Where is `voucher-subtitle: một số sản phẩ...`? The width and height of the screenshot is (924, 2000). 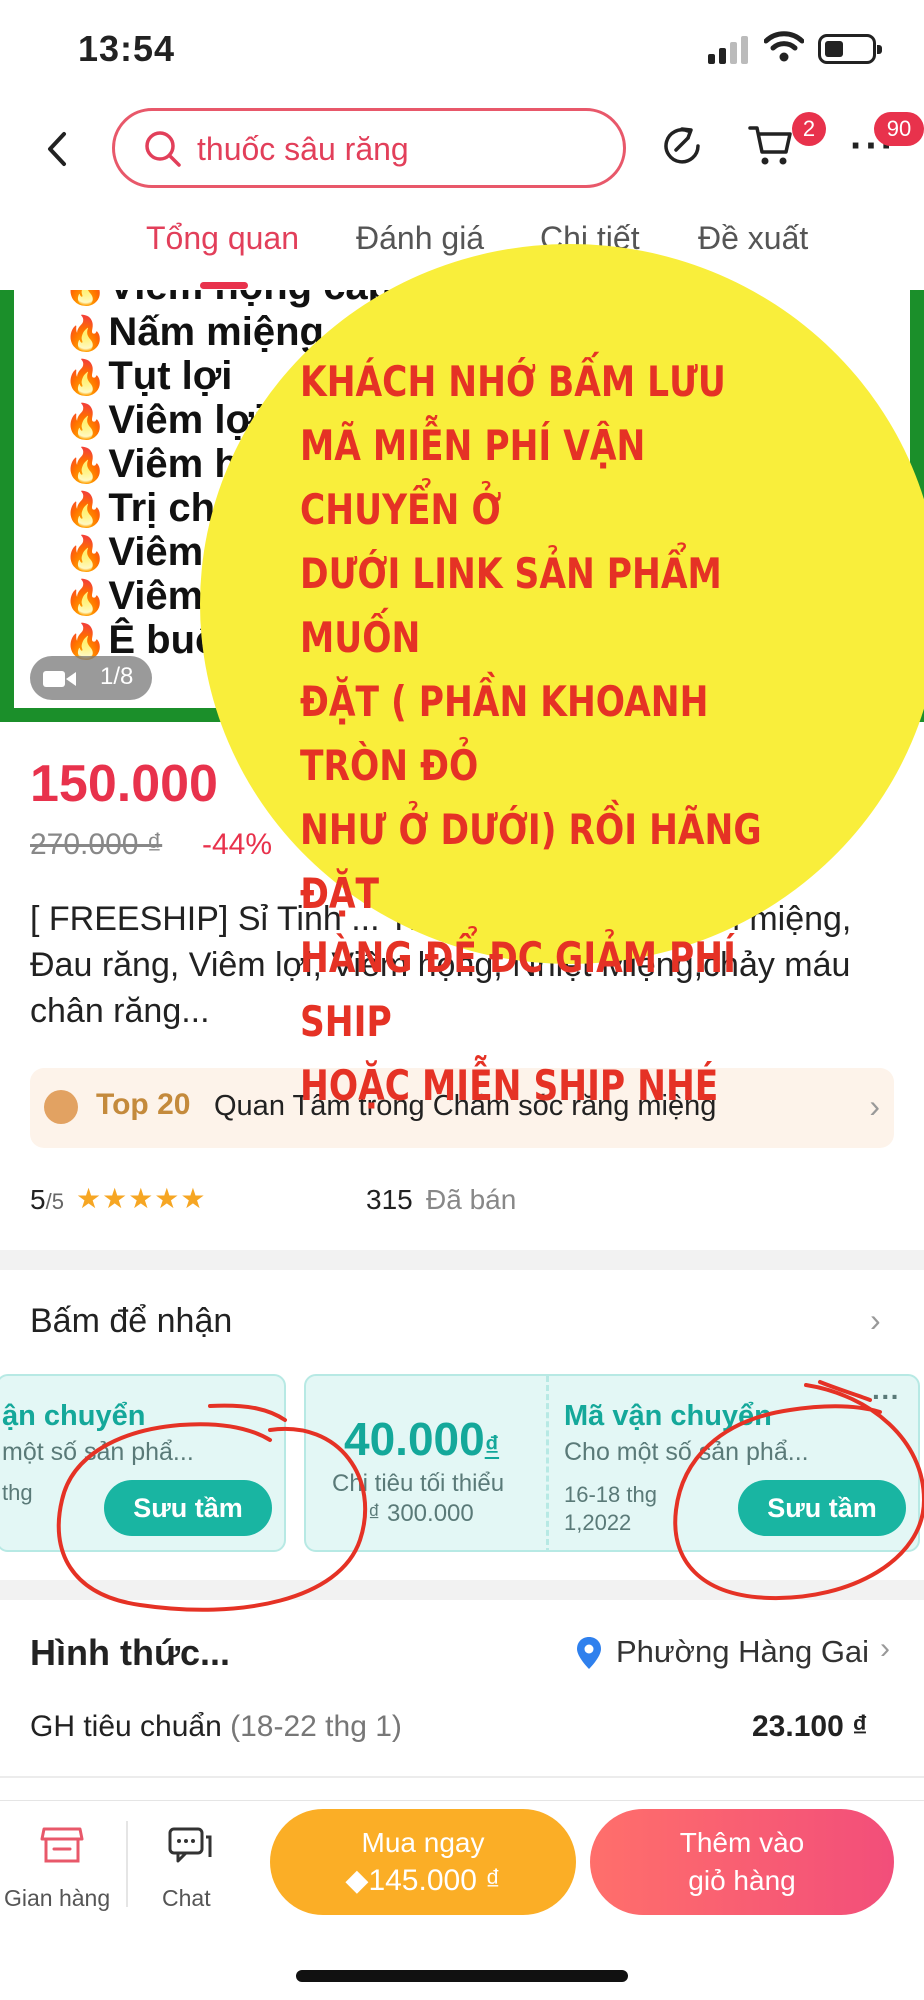
voucher-subtitle: một số sản phẩ... is located at coordinates (98, 1452).